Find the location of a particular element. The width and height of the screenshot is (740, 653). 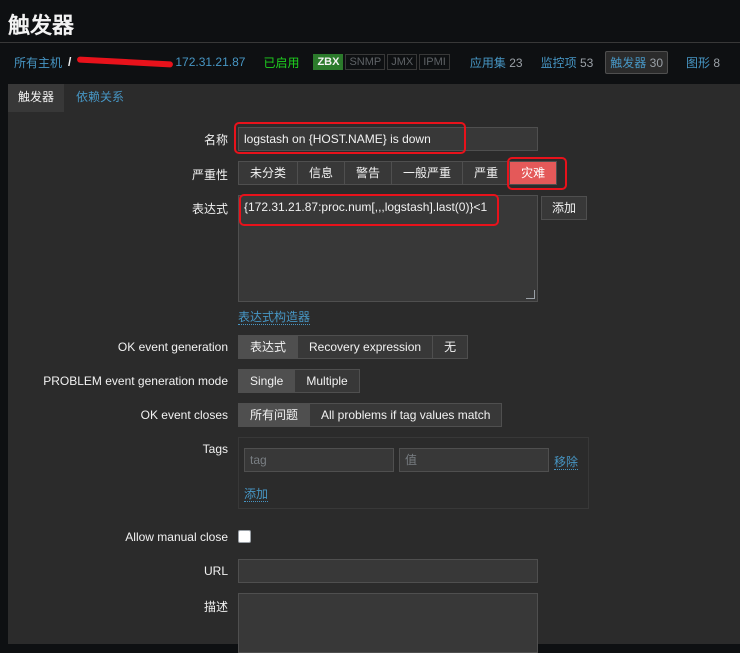

highlight-expression is located at coordinates (369, 210).